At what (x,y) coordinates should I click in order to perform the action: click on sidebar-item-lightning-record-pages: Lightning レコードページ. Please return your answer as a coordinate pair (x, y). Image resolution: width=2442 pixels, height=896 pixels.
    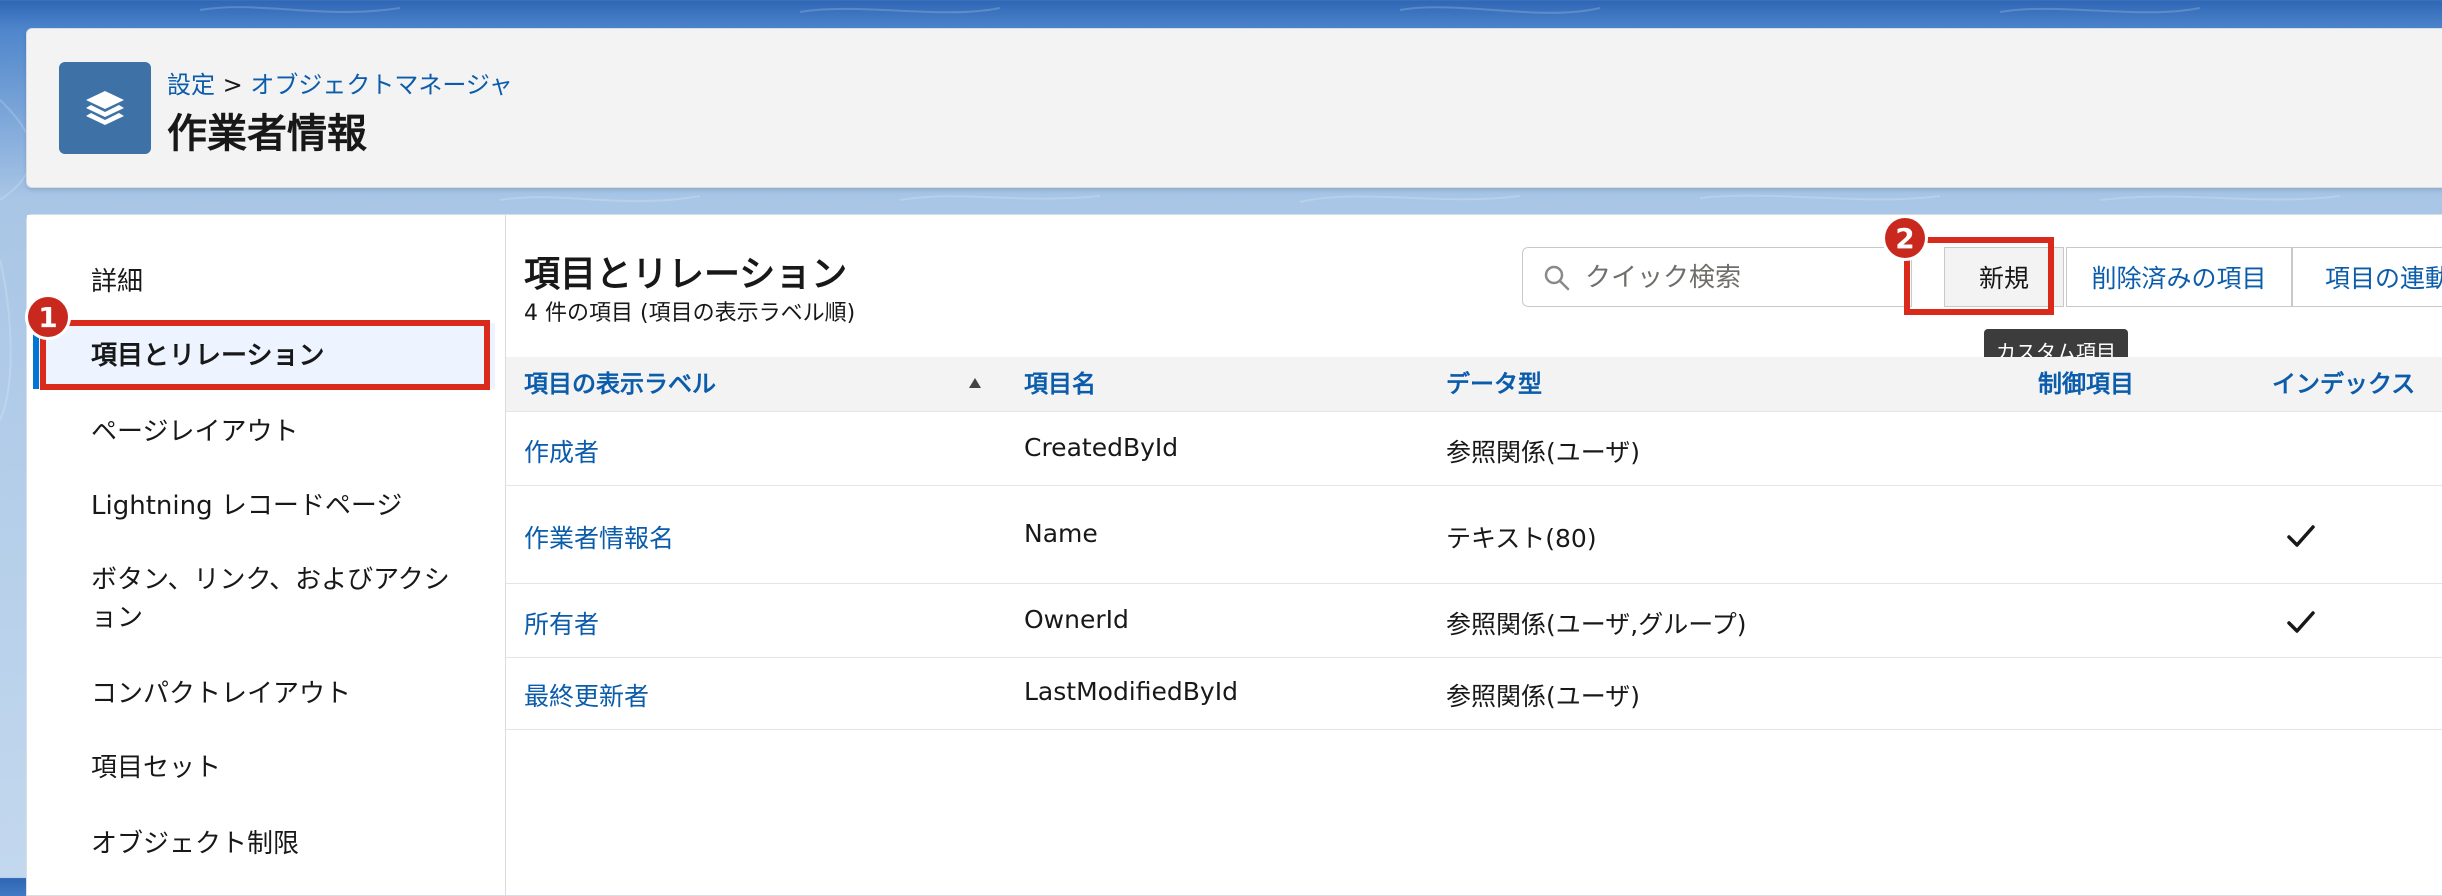
    Looking at the image, I should click on (281, 506).